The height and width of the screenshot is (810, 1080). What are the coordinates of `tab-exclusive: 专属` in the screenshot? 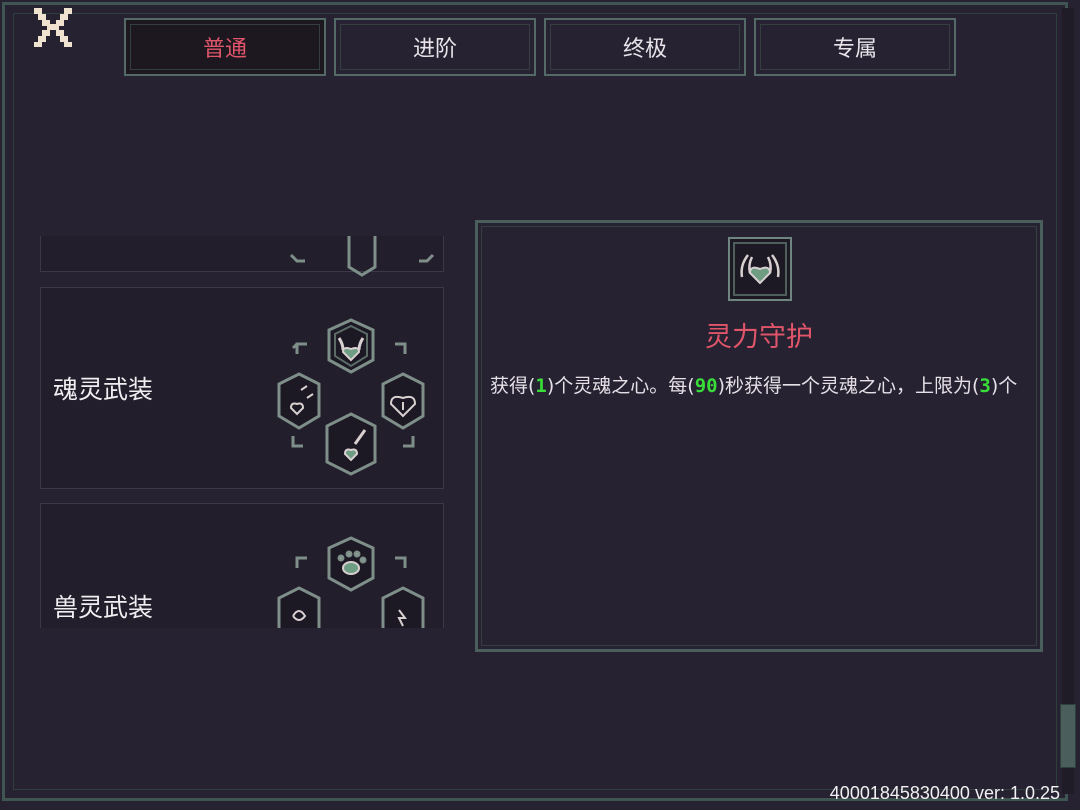 It's located at (855, 47).